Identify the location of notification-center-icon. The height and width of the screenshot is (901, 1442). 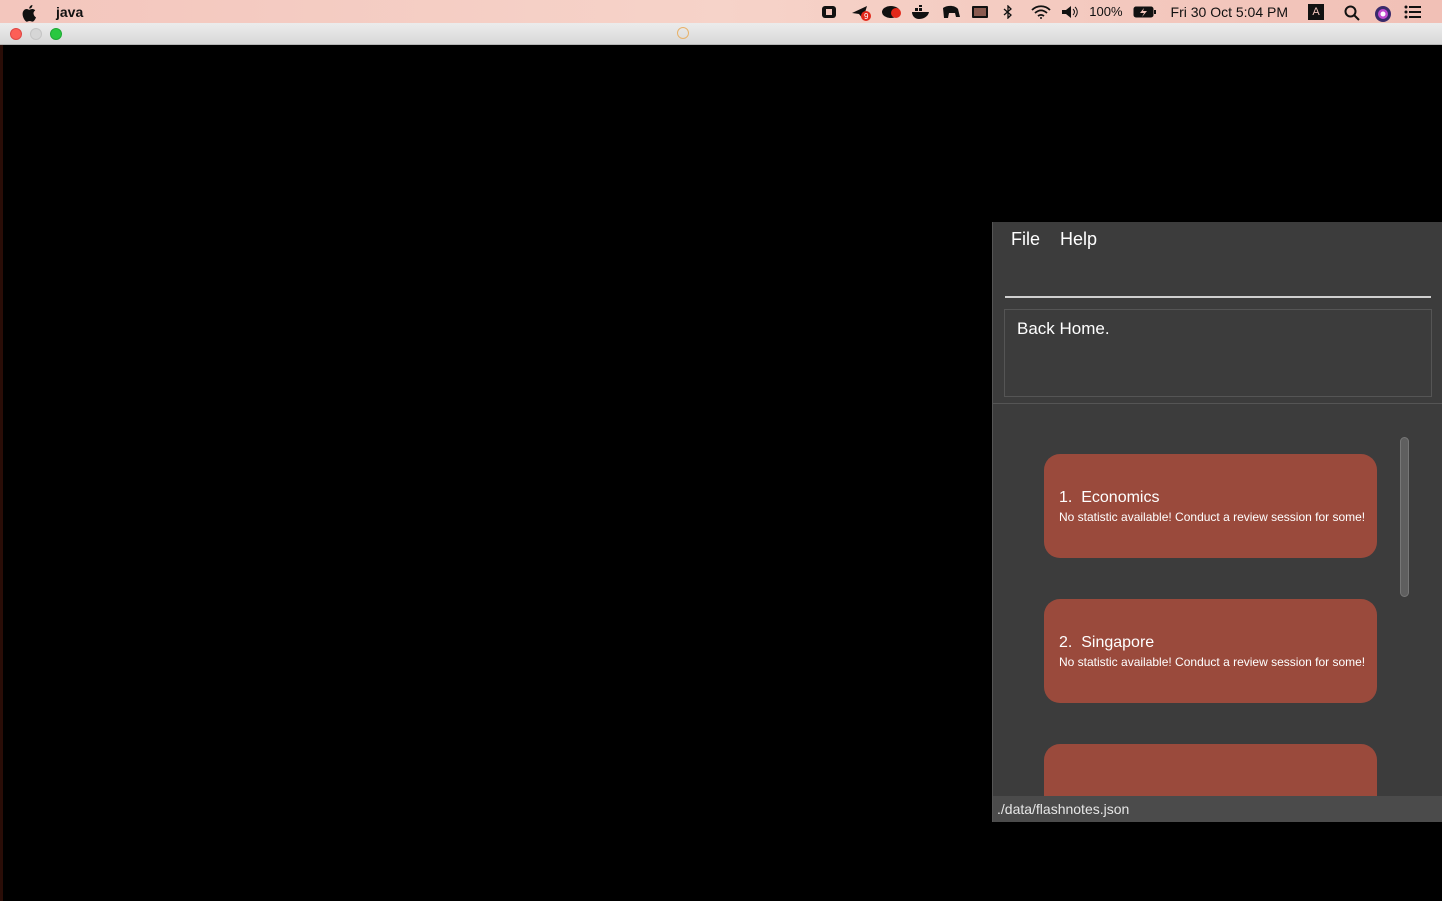
(1413, 12).